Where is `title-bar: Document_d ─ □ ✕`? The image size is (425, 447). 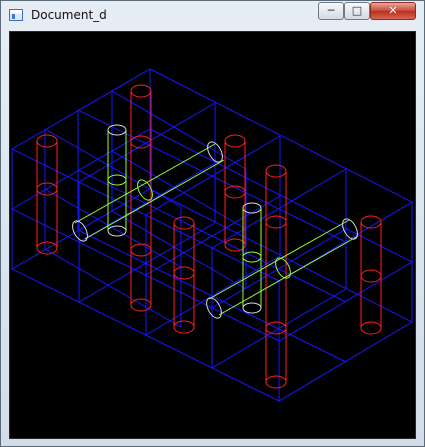
title-bar: Document_d ─ □ ✕ is located at coordinates (212, 15).